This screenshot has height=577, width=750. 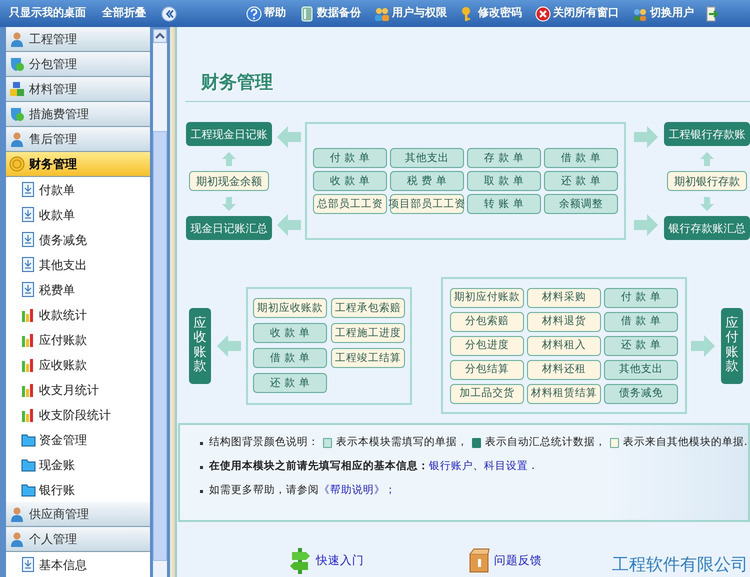 What do you see at coordinates (577, 13) in the screenshot?
I see `toolbar-button: 关闭所有窗口` at bounding box center [577, 13].